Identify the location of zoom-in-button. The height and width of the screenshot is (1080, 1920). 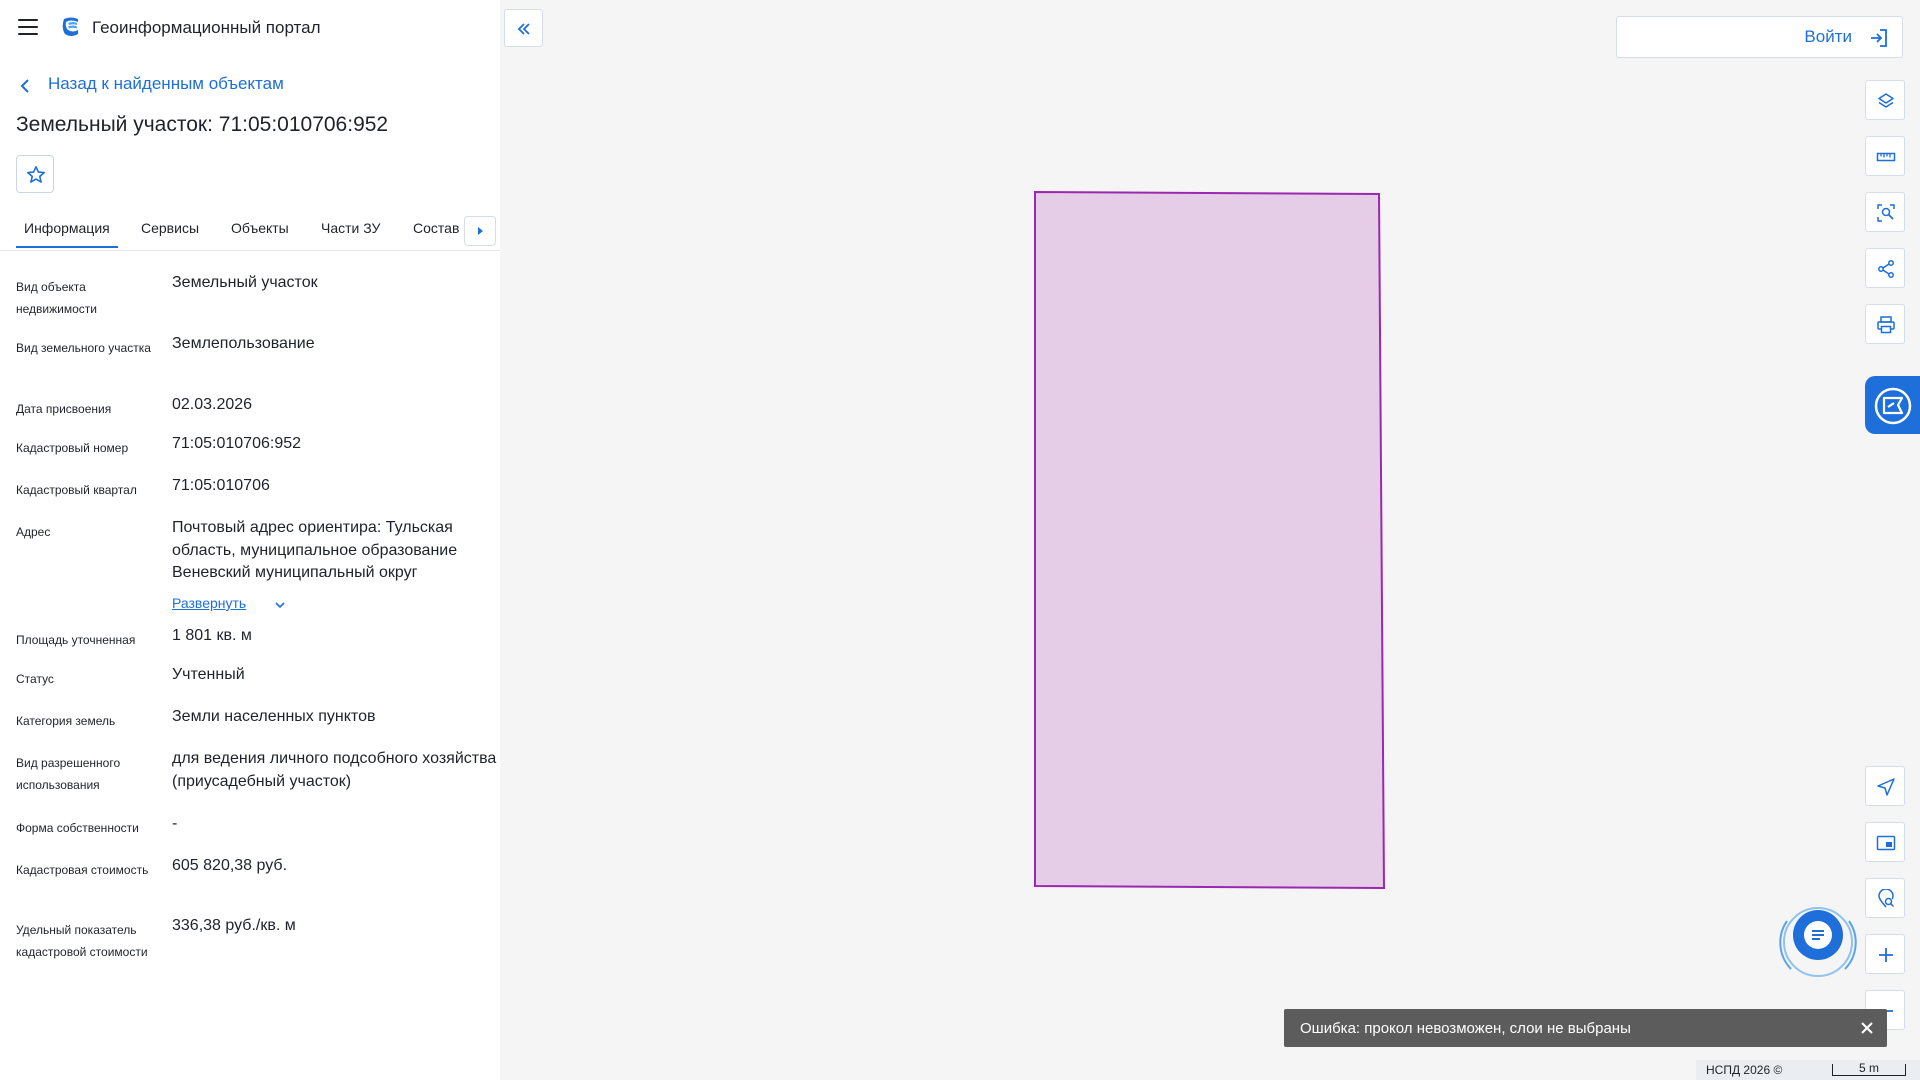
(1885, 954).